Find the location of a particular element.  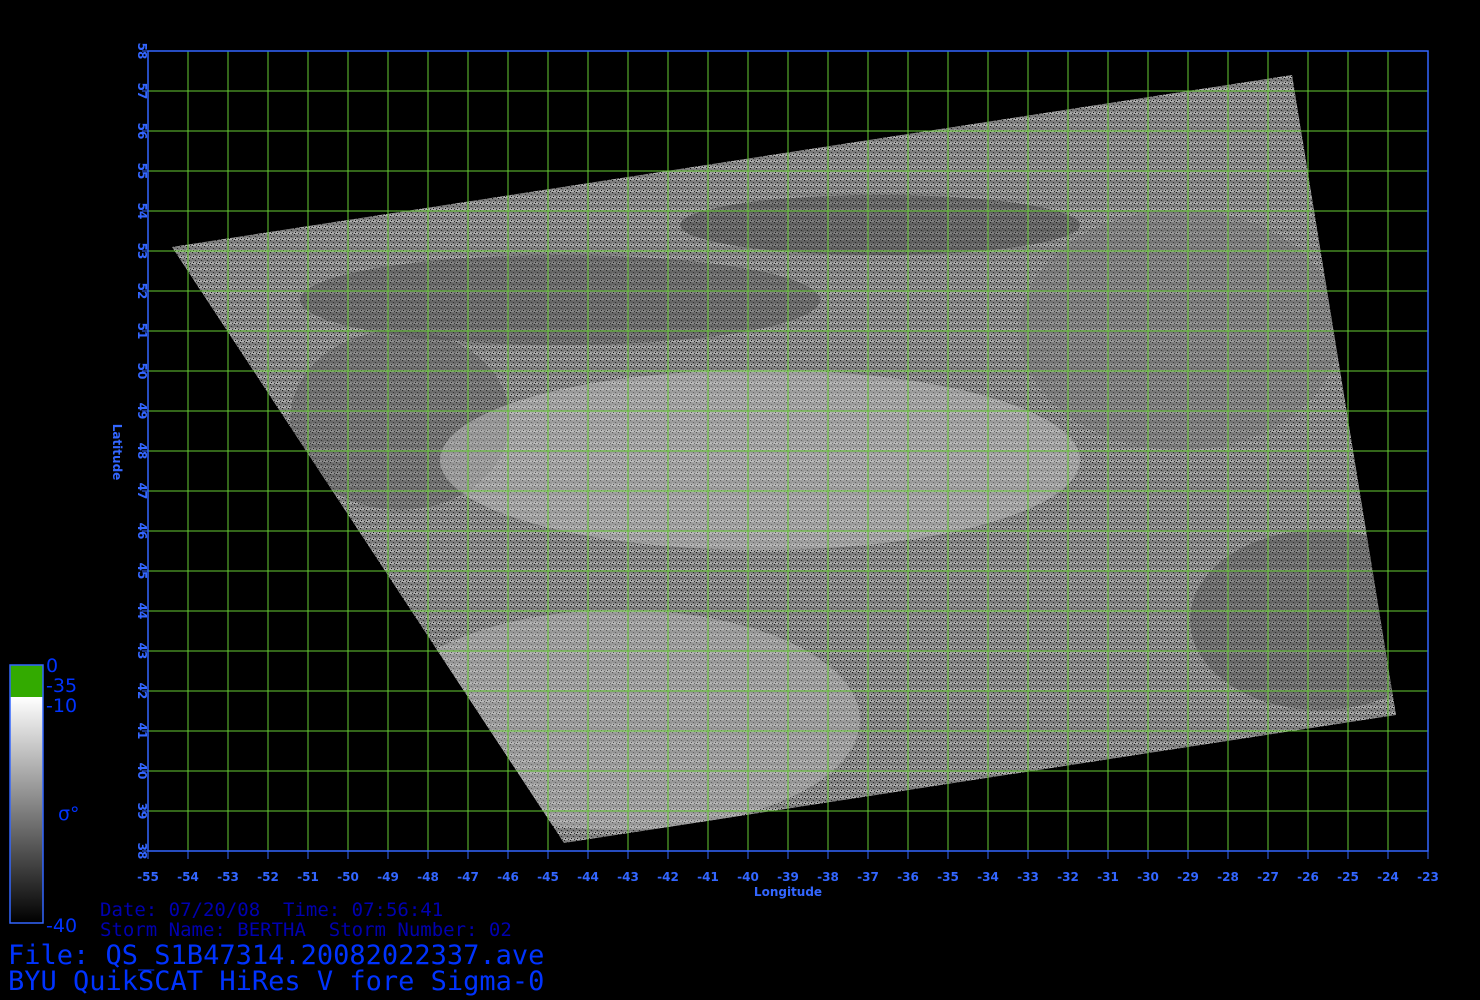

lon-tick-label: -53 is located at coordinates (228, 877).